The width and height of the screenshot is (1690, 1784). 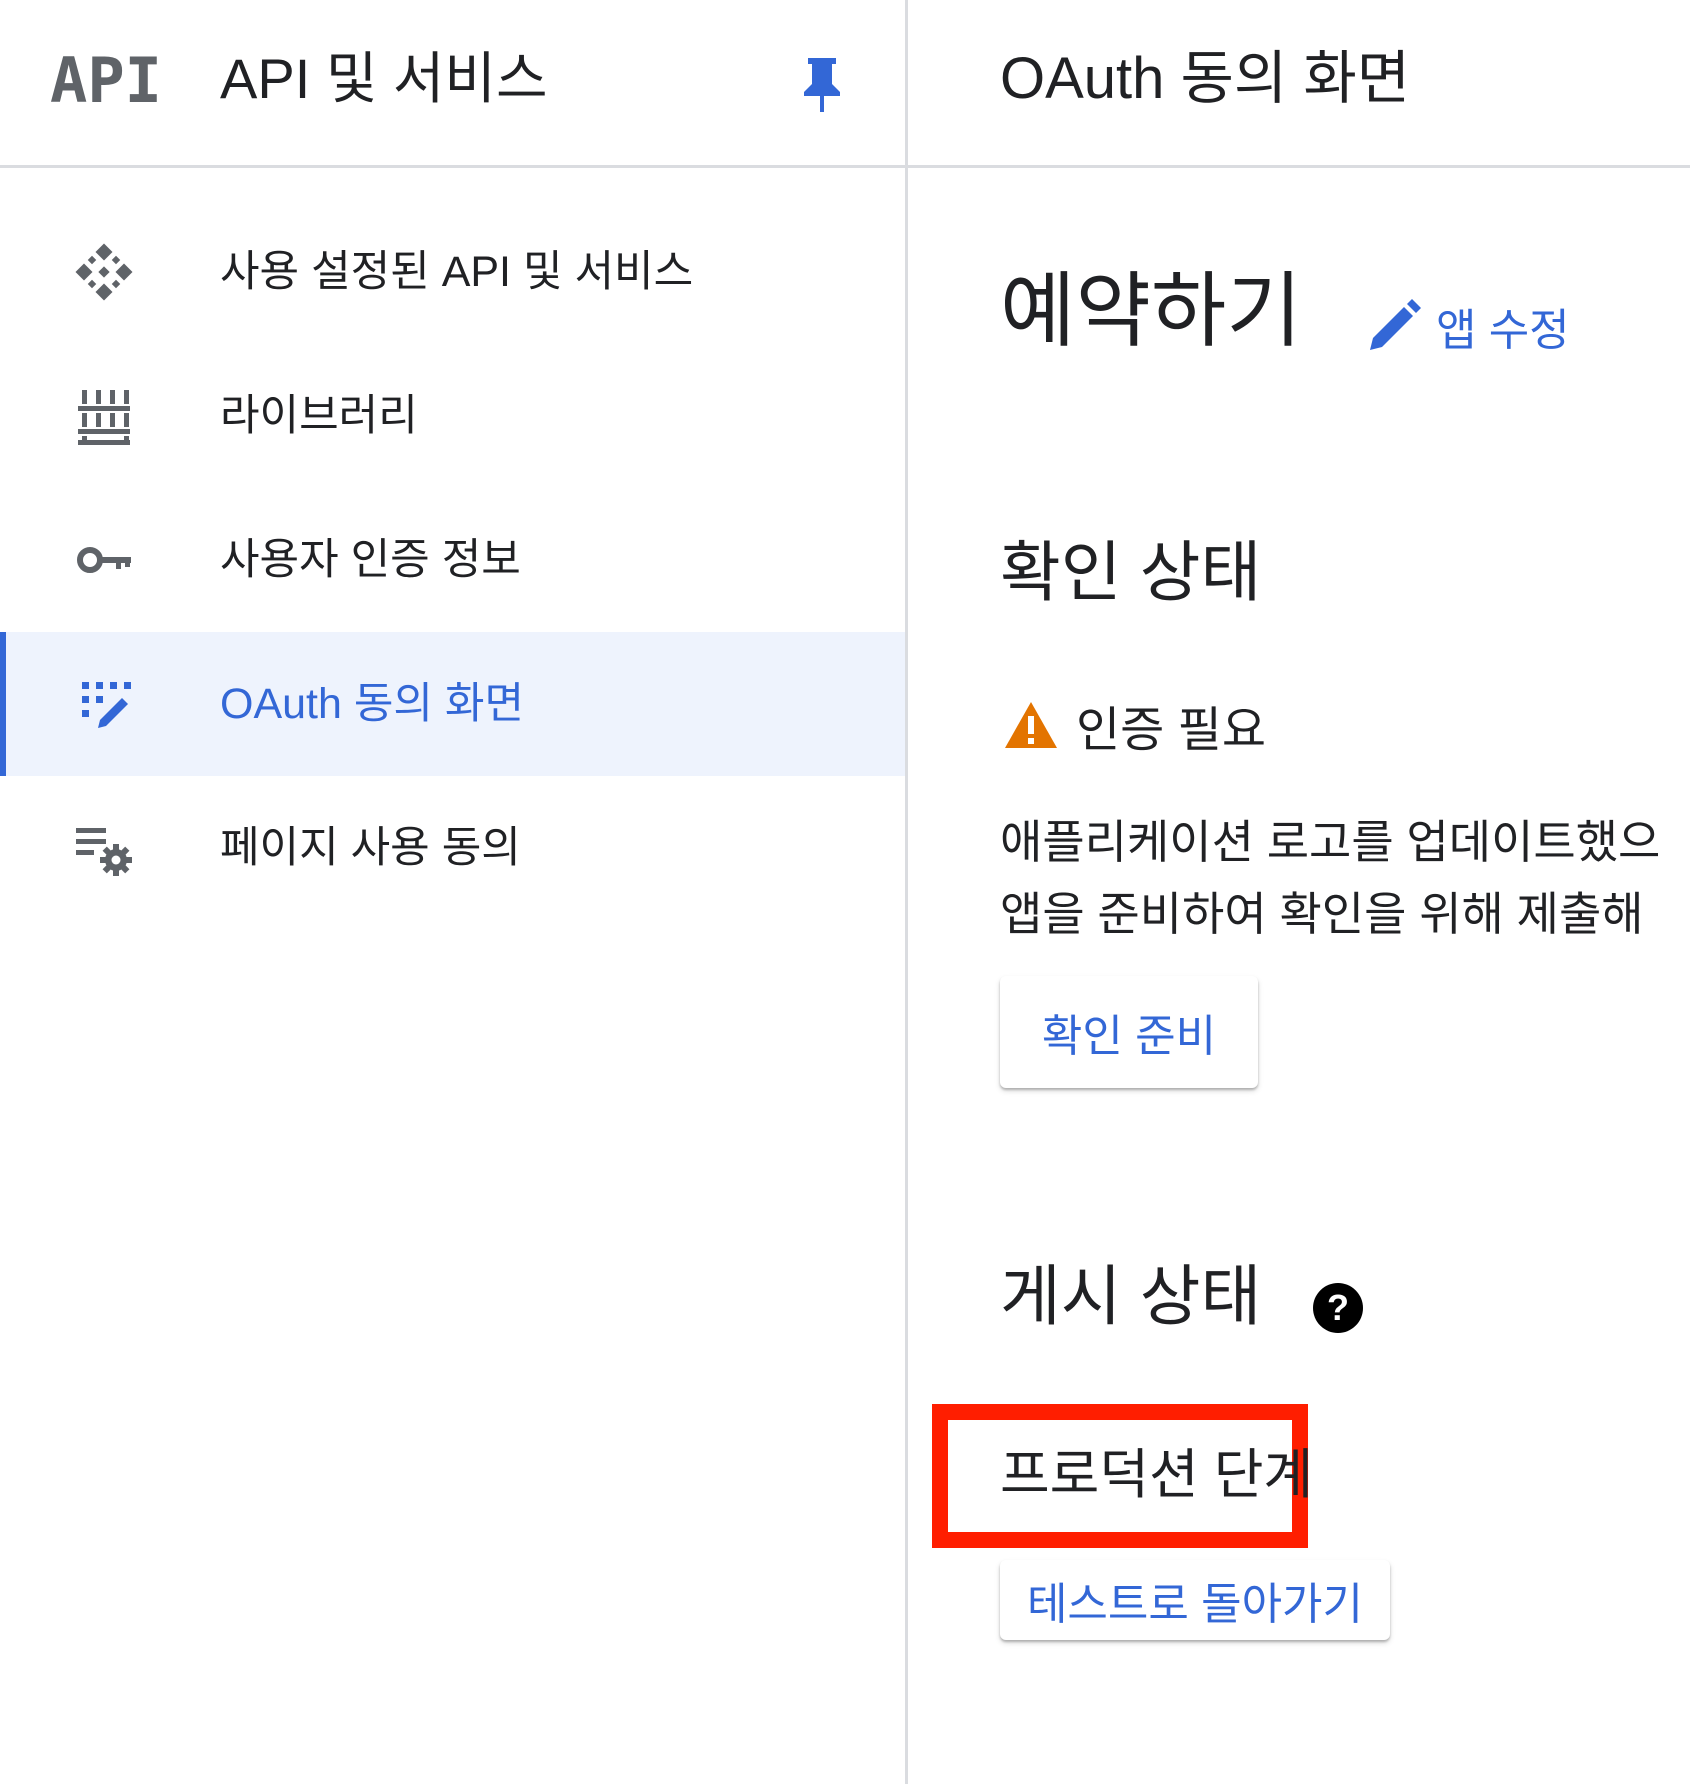 What do you see at coordinates (104, 272) in the screenshot?
I see `api-diamond-icon` at bounding box center [104, 272].